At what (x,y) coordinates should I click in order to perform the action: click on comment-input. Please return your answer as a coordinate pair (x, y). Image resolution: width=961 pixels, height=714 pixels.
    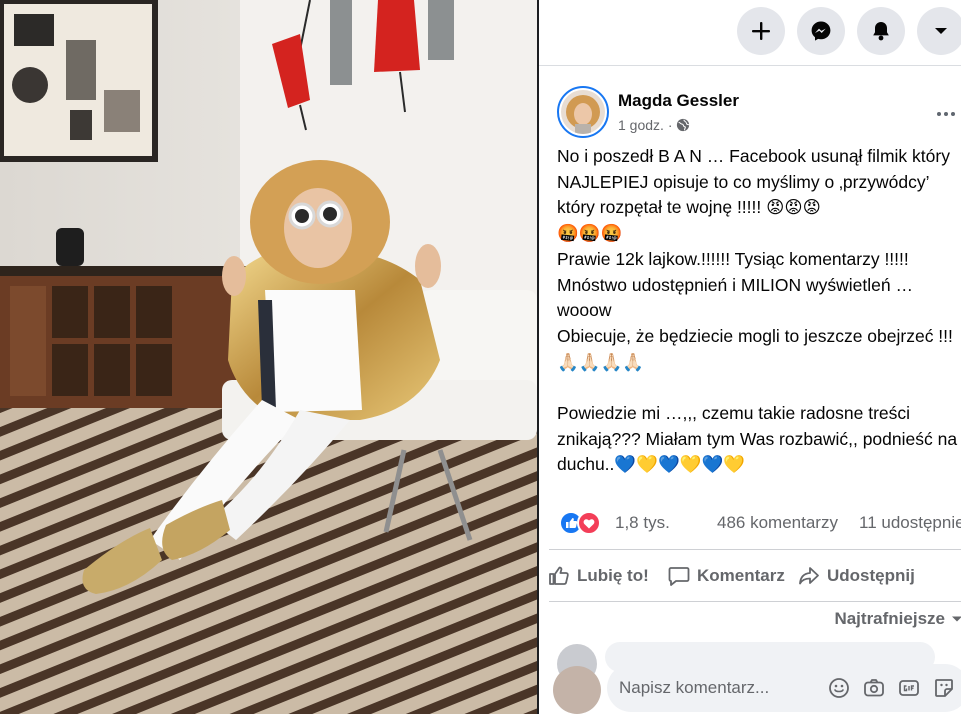
    Looking at the image, I should click on (709, 688).